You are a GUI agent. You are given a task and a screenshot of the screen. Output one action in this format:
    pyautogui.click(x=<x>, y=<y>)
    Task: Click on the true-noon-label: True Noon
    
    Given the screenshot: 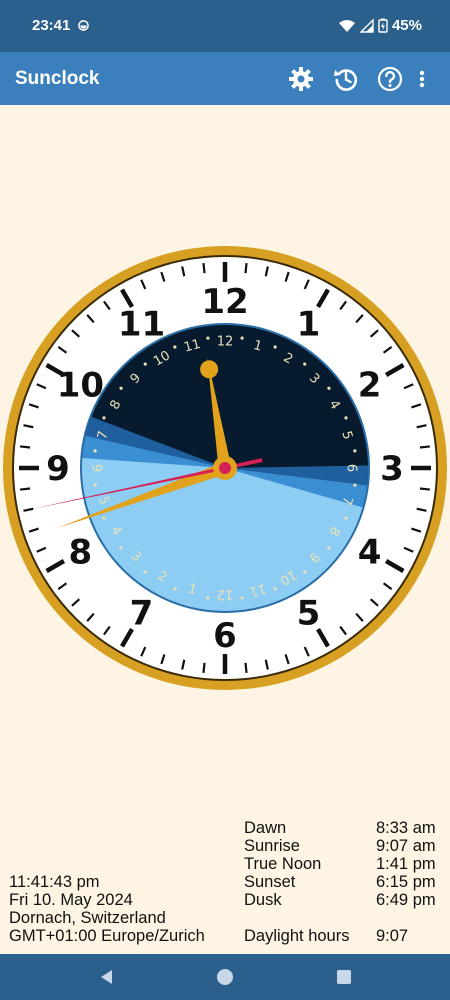 What is the action you would take?
    pyautogui.click(x=283, y=864)
    